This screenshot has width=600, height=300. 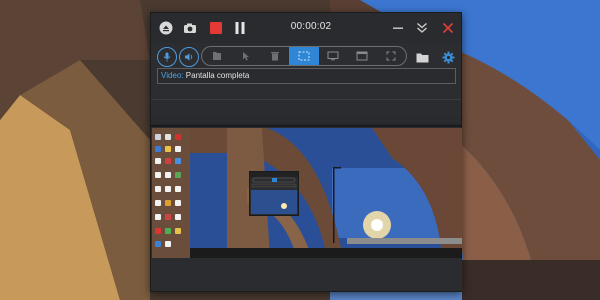 I want to click on trash-icon, so click(x=274, y=56).